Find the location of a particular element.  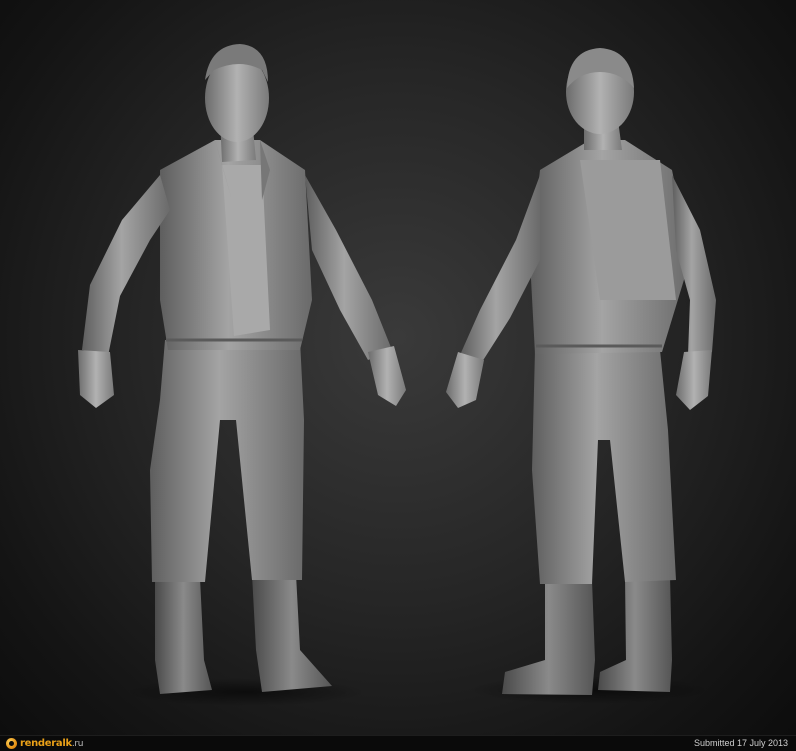

submitted-date: Submitted 17 July 2013 is located at coordinates (740, 743).